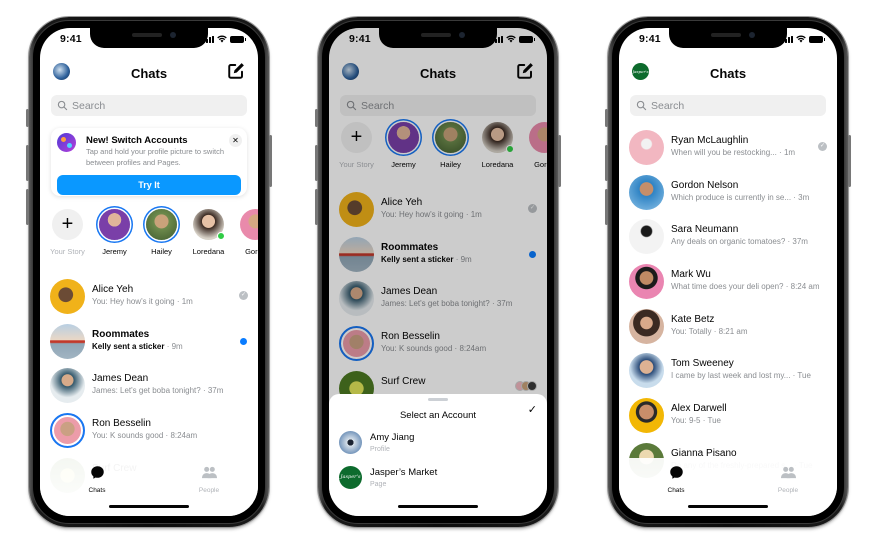 This screenshot has height=554, width=884. What do you see at coordinates (705, 230) in the screenshot?
I see `chat-name: Sara Neumann` at bounding box center [705, 230].